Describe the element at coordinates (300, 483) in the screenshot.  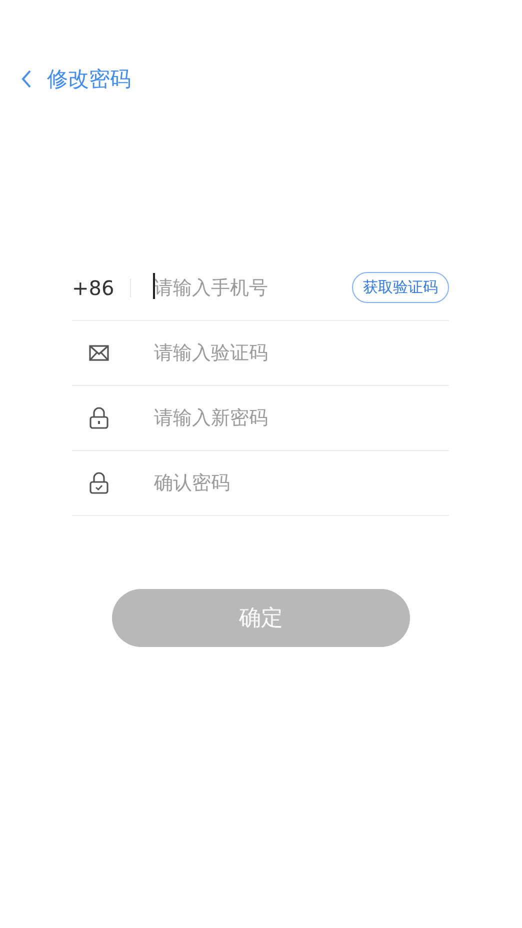
I see `input-field: 确认密码` at that location.